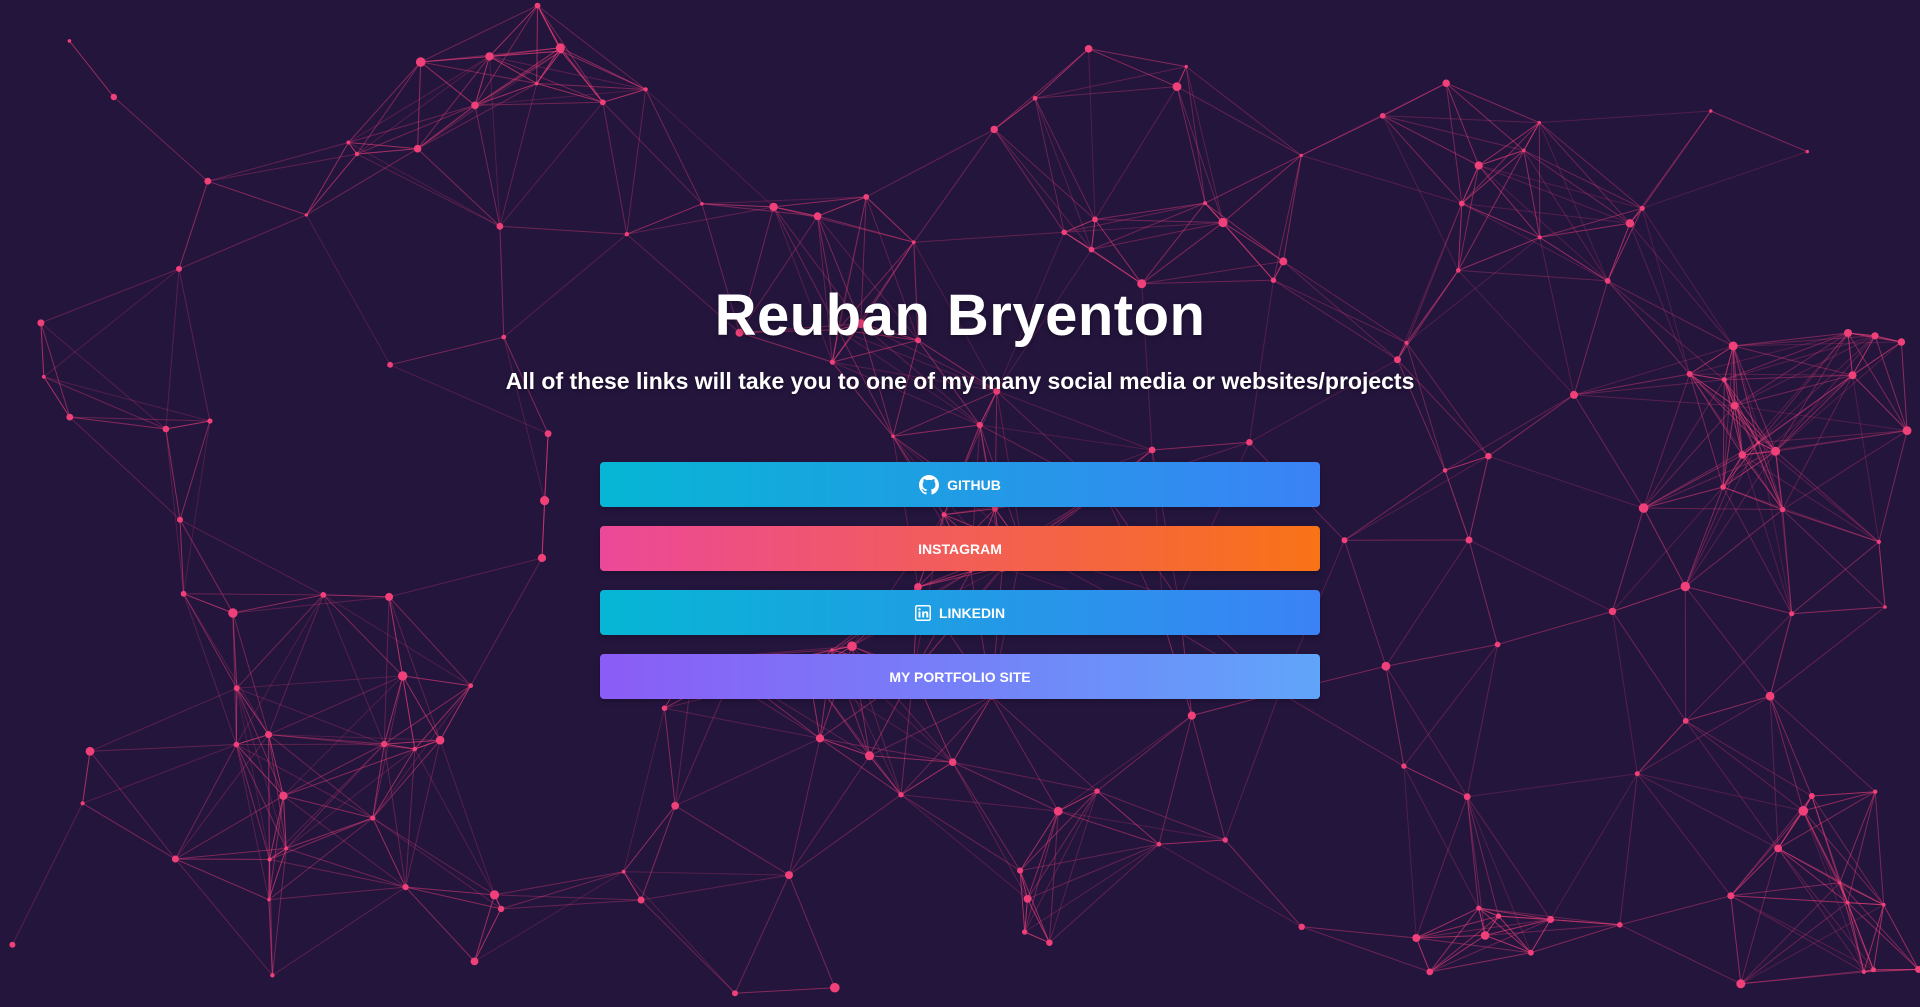  Describe the element at coordinates (960, 676) in the screenshot. I see `portfolio-link-button: MY PORTFOLIO SITE` at that location.